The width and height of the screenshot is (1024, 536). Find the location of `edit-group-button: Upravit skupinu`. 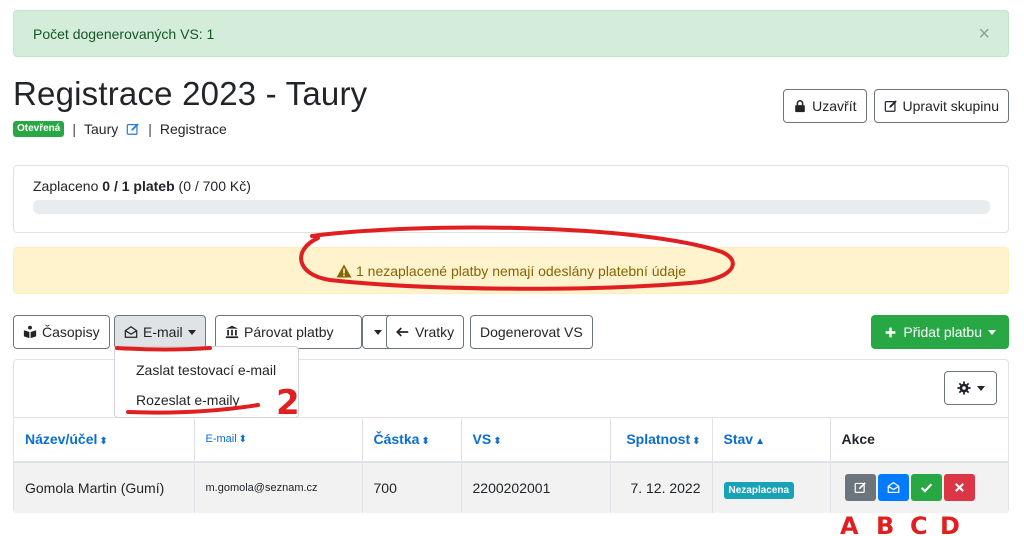

edit-group-button: Upravit skupinu is located at coordinates (941, 106).